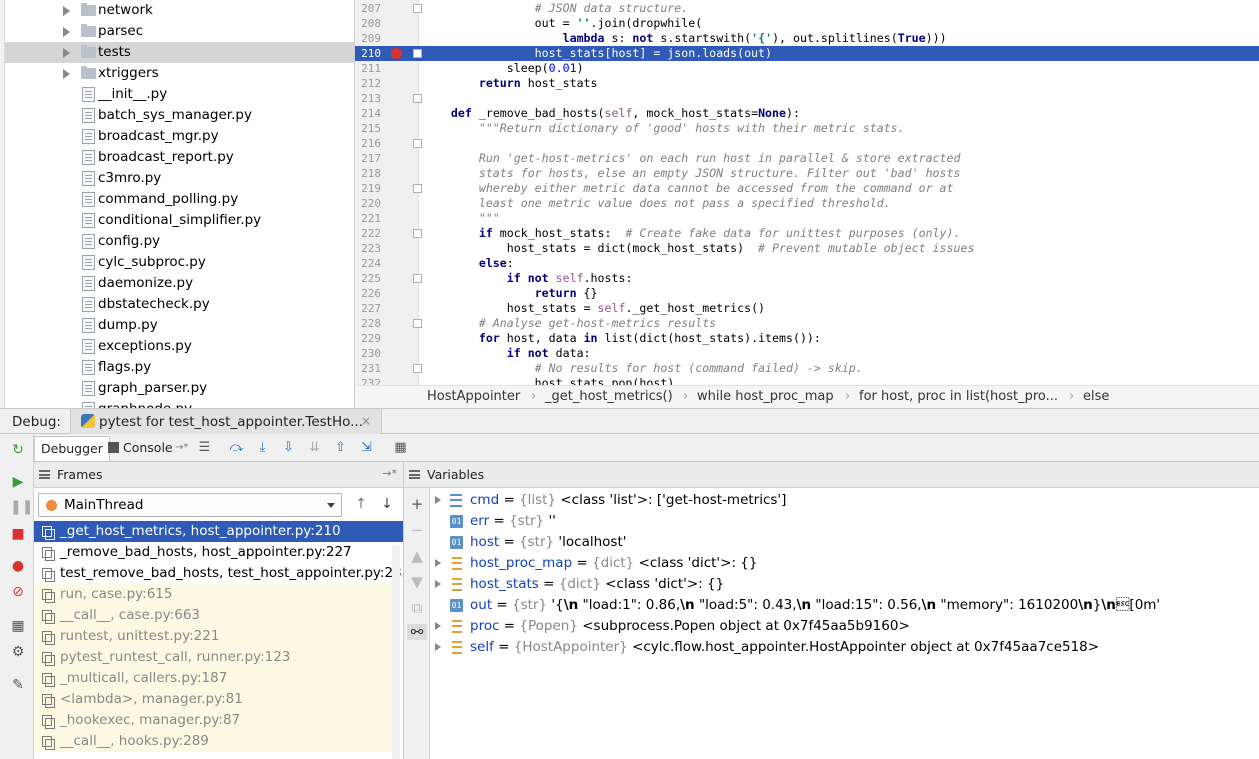  Describe the element at coordinates (179, 157) in the screenshot. I see `file-item: broadcast_report.py` at that location.